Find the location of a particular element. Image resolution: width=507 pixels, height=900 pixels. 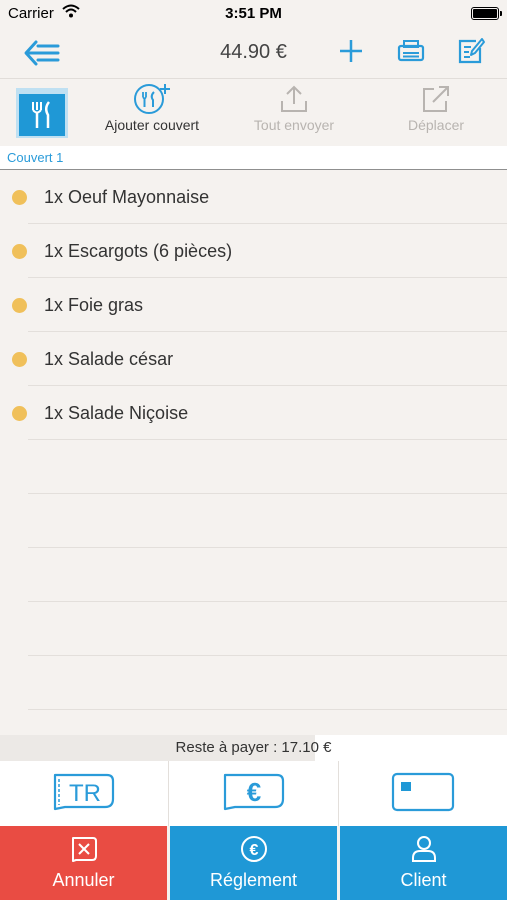

add-cover-icon is located at coordinates (152, 99).